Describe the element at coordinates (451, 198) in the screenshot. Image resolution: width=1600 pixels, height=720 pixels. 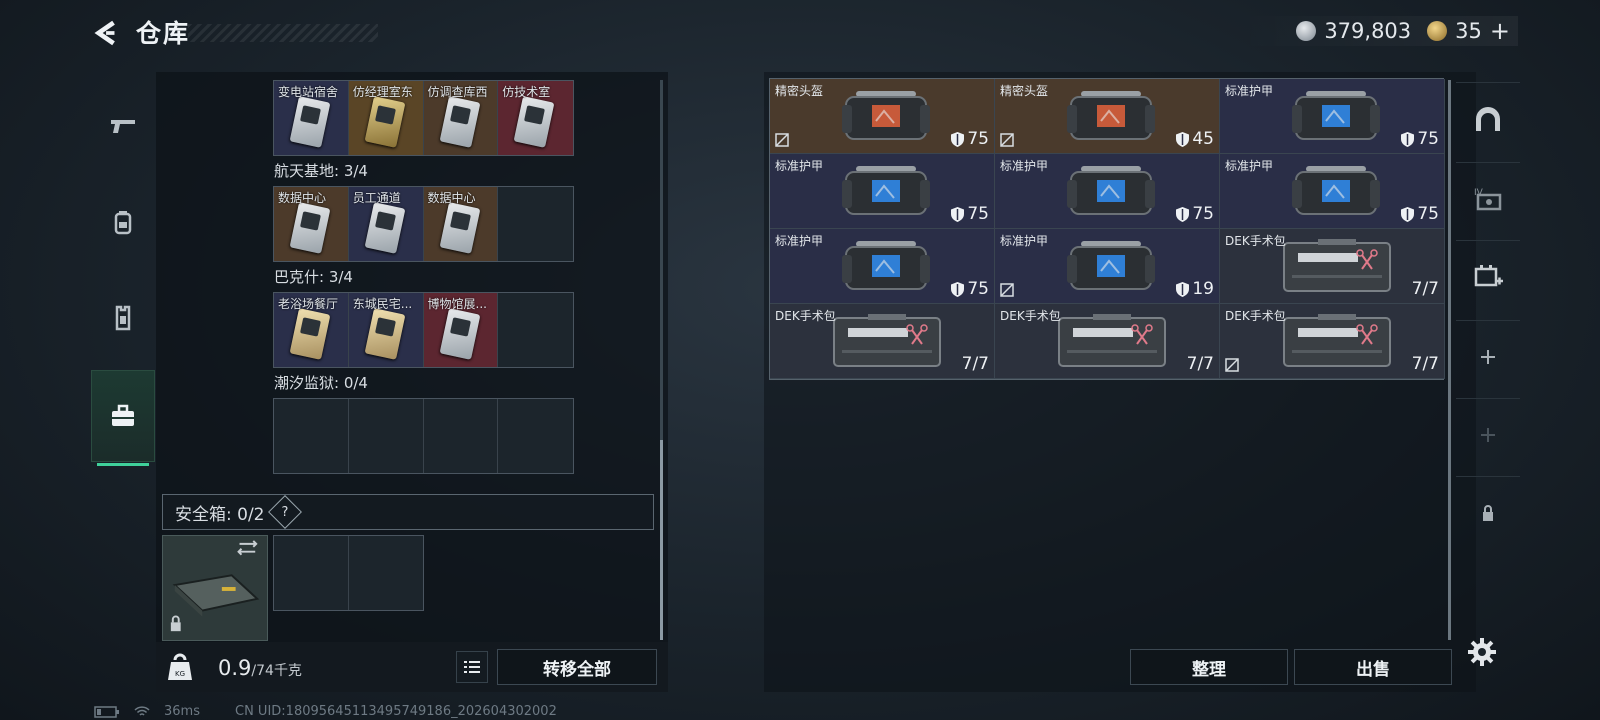
I see `keycard-label: 数据中心` at that location.